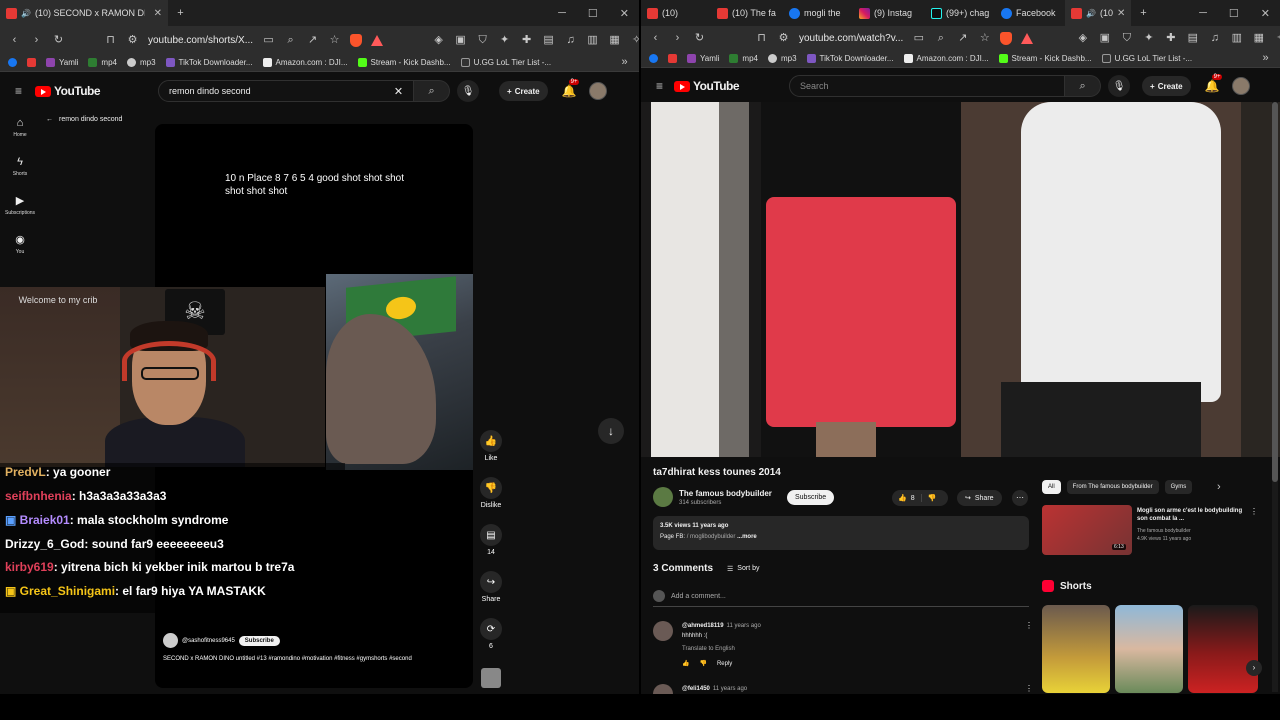 This screenshot has width=1280, height=720. I want to click on scrollbar, so click(1275, 397).